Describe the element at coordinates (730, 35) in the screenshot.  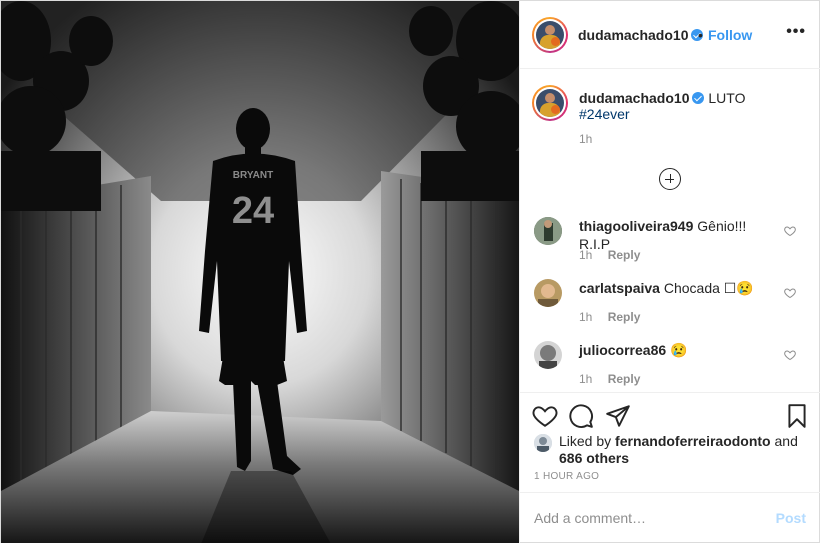
I see `follow-button: Follow` at that location.